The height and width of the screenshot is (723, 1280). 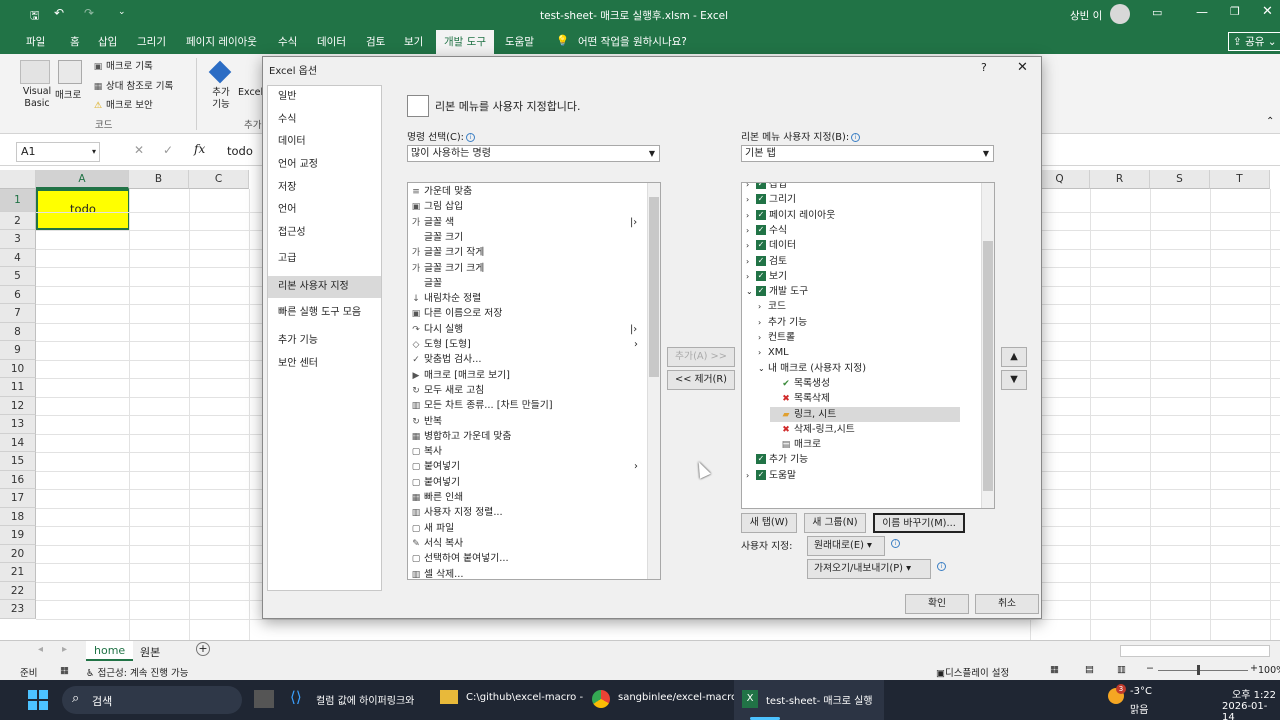 I want to click on display-settings: ▣디스플레이 설정, so click(x=972, y=672).